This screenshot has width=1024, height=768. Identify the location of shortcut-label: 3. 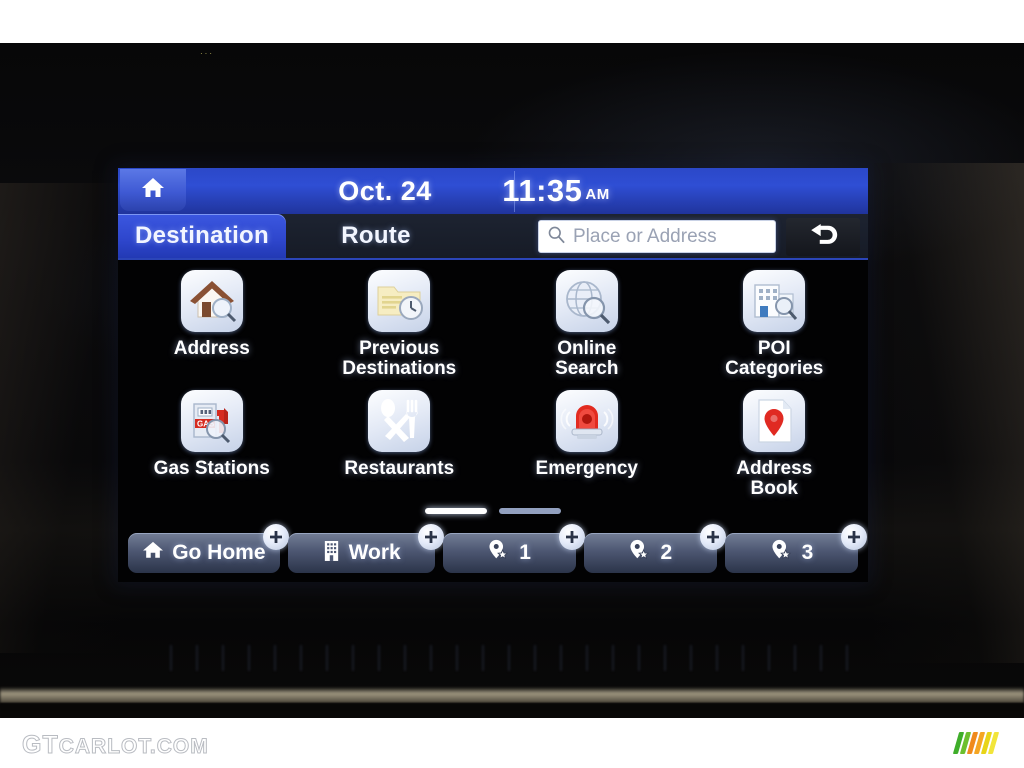
(807, 552).